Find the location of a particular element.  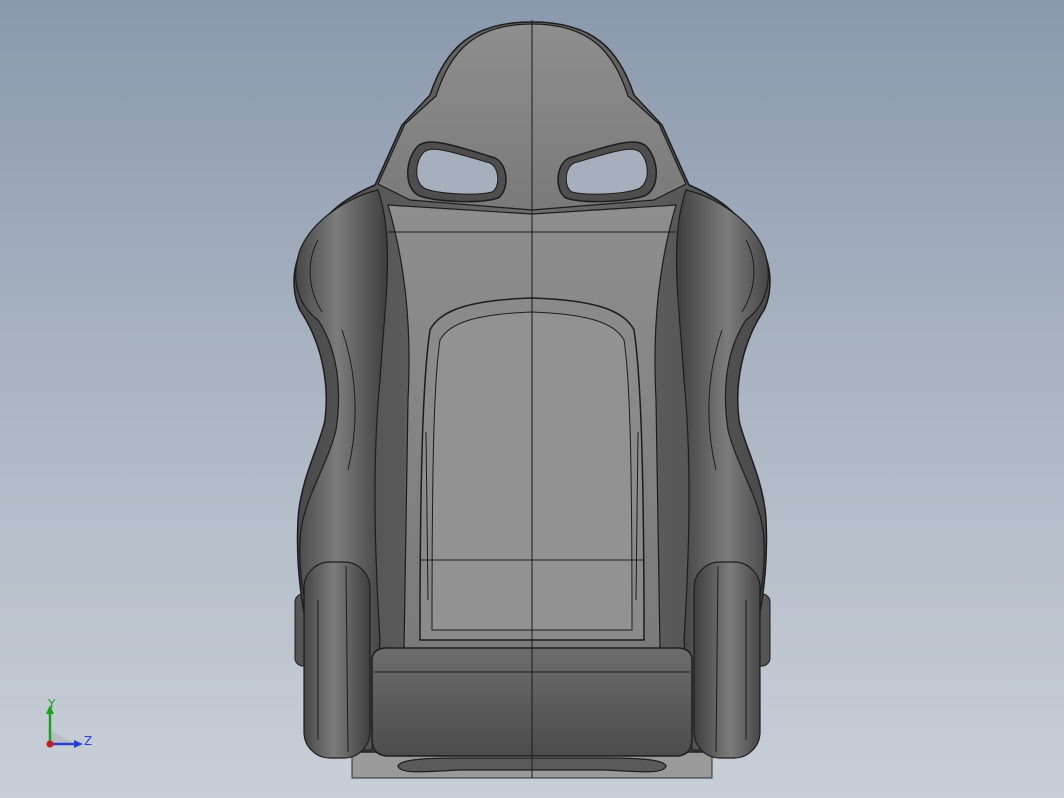

z-axis-arrowhead-icon is located at coordinates (78, 744).